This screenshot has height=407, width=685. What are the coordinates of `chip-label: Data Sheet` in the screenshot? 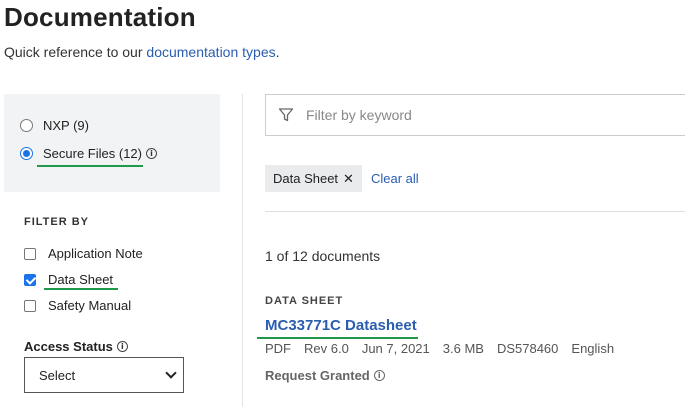 It's located at (306, 178).